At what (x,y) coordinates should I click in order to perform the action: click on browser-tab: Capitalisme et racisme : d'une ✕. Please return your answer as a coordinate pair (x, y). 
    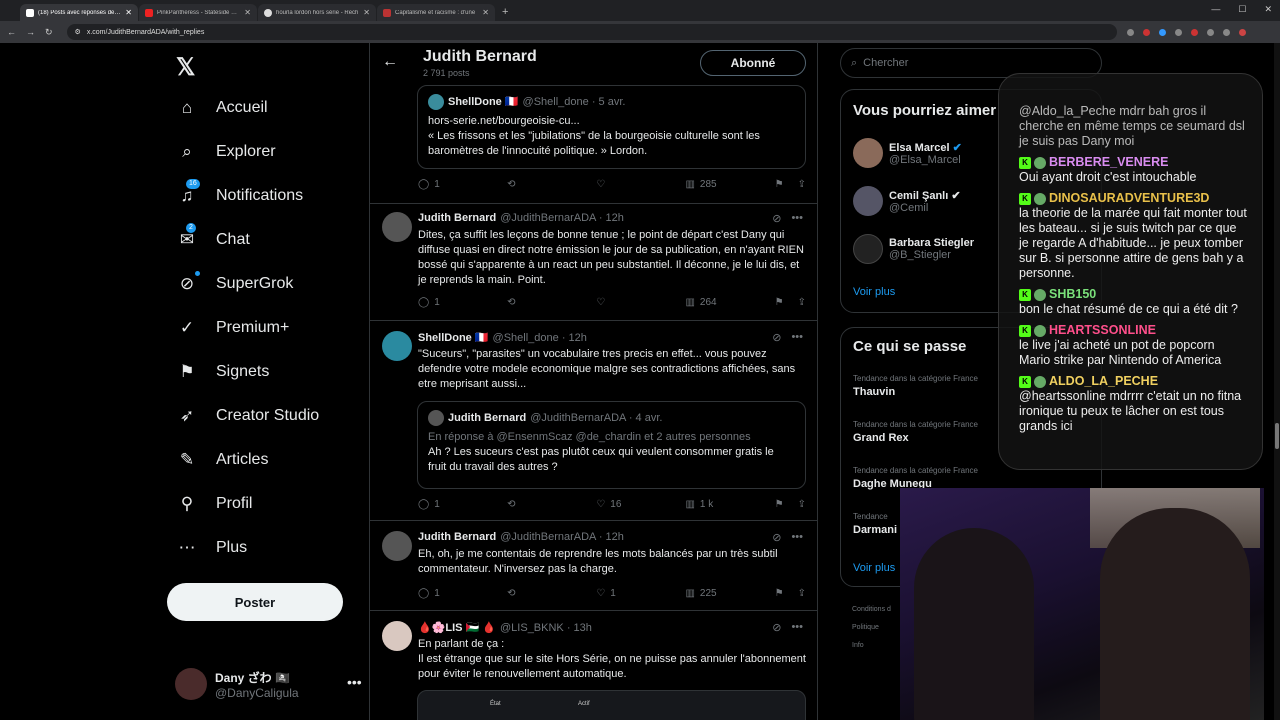
    Looking at the image, I should click on (436, 12).